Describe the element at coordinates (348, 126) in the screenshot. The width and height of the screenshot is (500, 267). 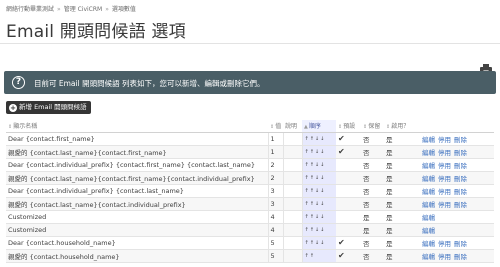
I see `column-header-default: ⇕預設` at that location.